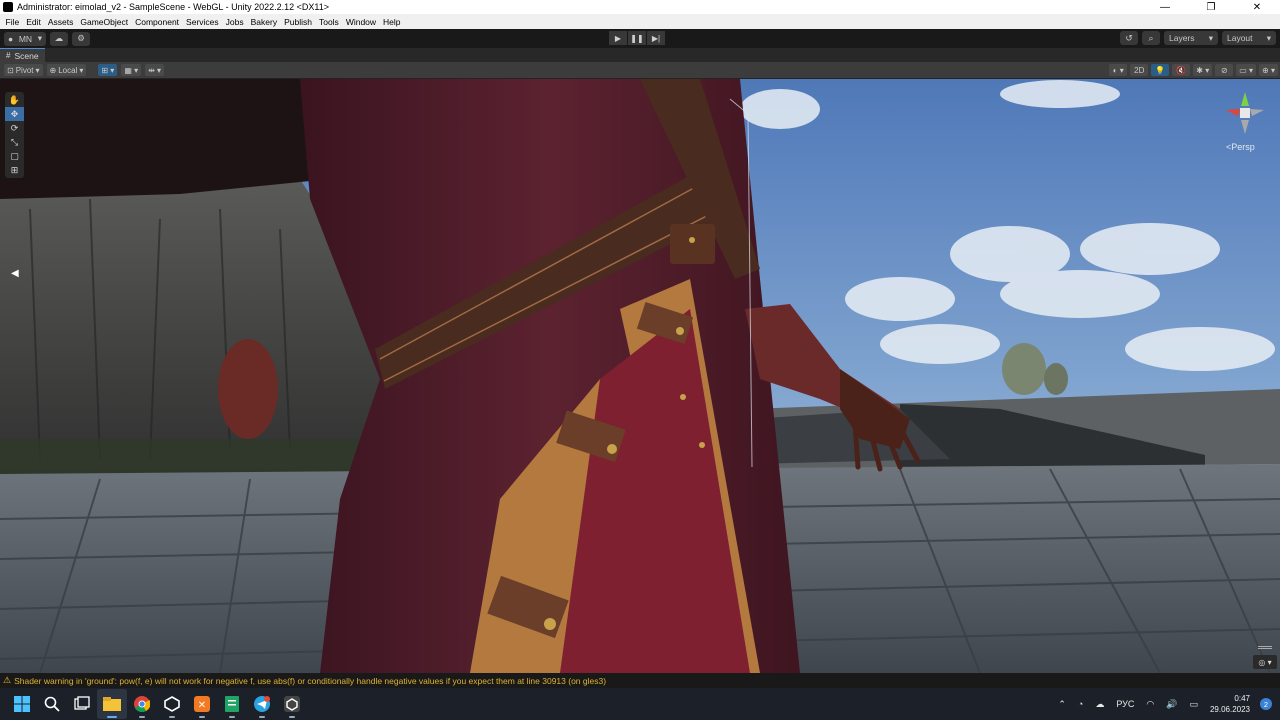 Image resolution: width=1280 pixels, height=720 pixels. What do you see at coordinates (1245, 127) in the screenshot?
I see `gizmo-neg-y-axis` at bounding box center [1245, 127].